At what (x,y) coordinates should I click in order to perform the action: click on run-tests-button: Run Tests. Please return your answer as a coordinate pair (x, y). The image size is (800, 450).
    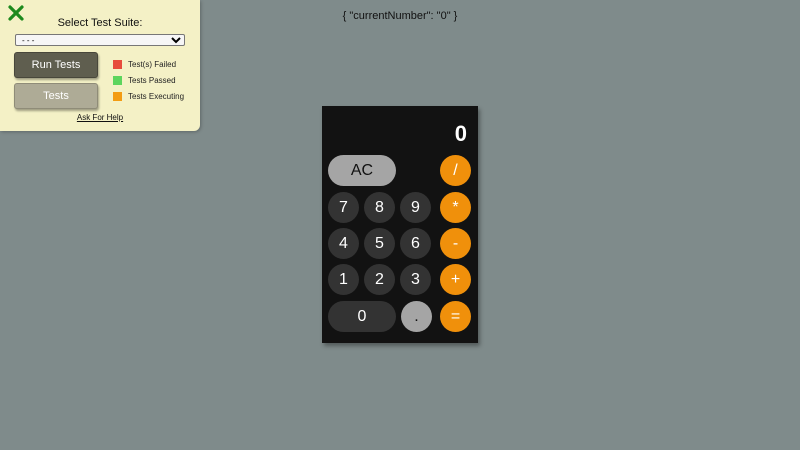
    Looking at the image, I should click on (56, 65).